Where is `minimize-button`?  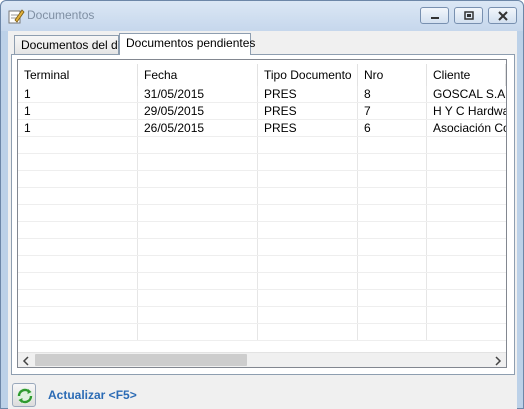 minimize-button is located at coordinates (434, 15).